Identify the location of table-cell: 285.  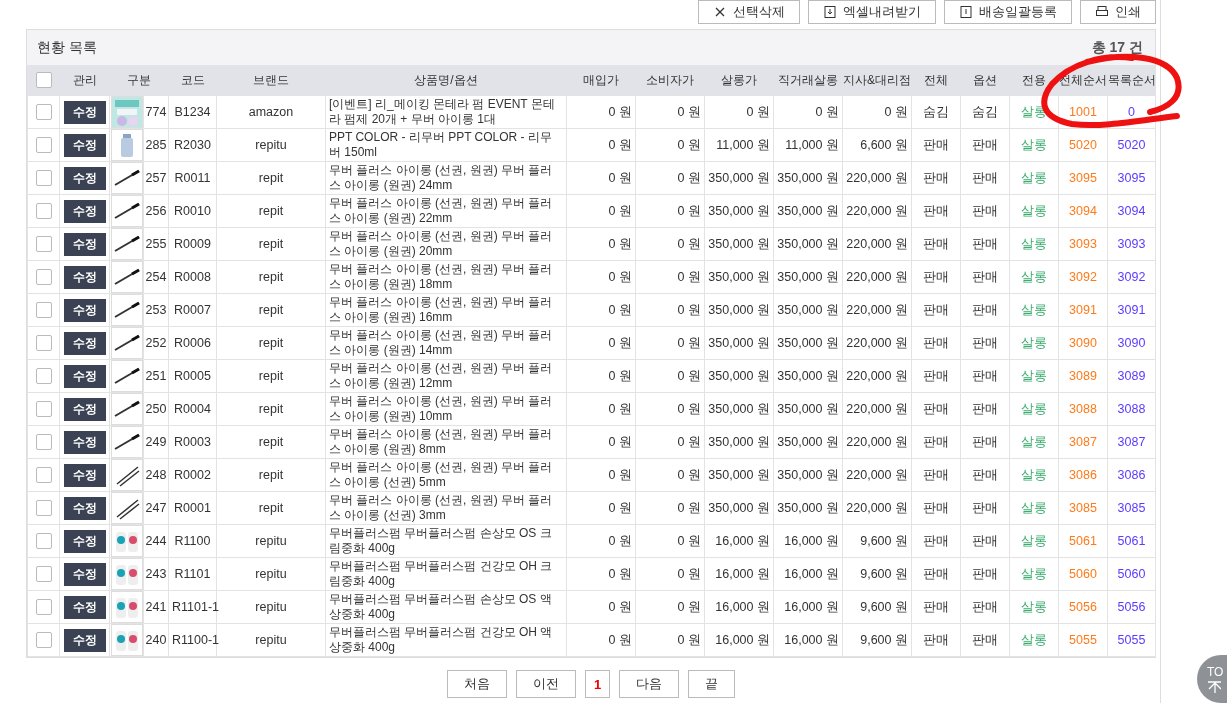
(156, 145).